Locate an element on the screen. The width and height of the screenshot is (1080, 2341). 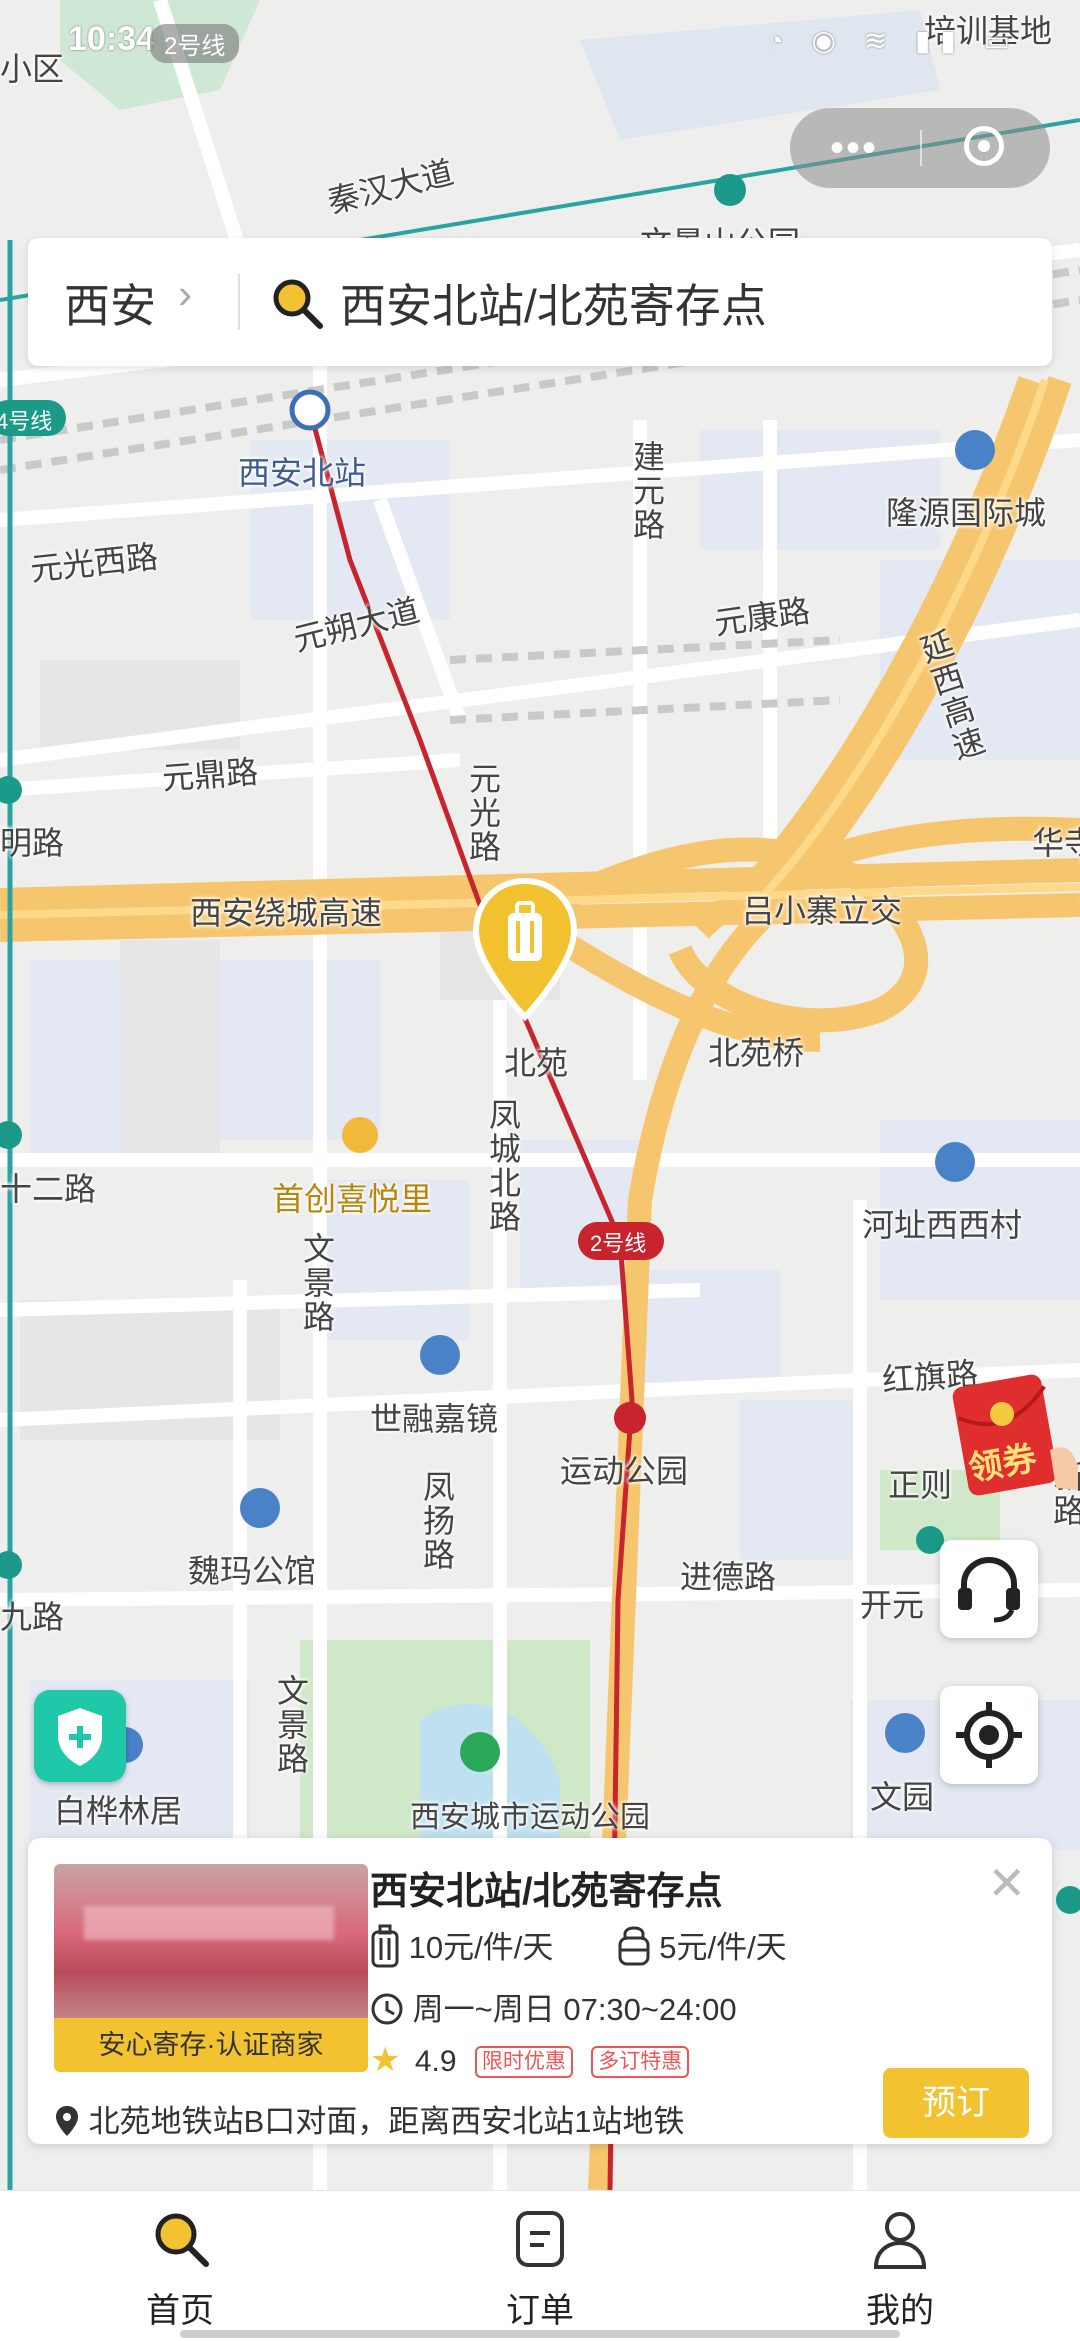
map-label-line2: 2号线 is located at coordinates (618, 1243).